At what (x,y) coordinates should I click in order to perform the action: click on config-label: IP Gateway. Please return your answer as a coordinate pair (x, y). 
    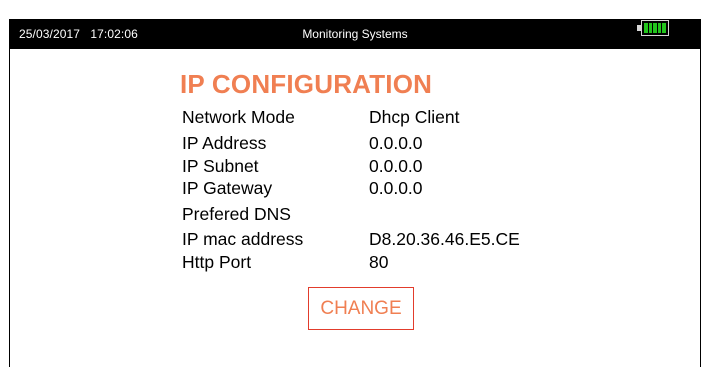
    Looking at the image, I should click on (227, 188).